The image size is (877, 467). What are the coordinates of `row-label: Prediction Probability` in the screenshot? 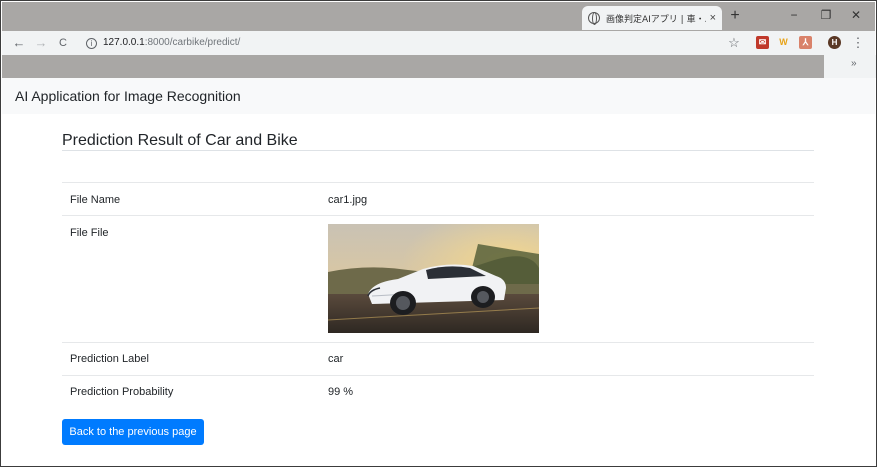 It's located at (122, 392).